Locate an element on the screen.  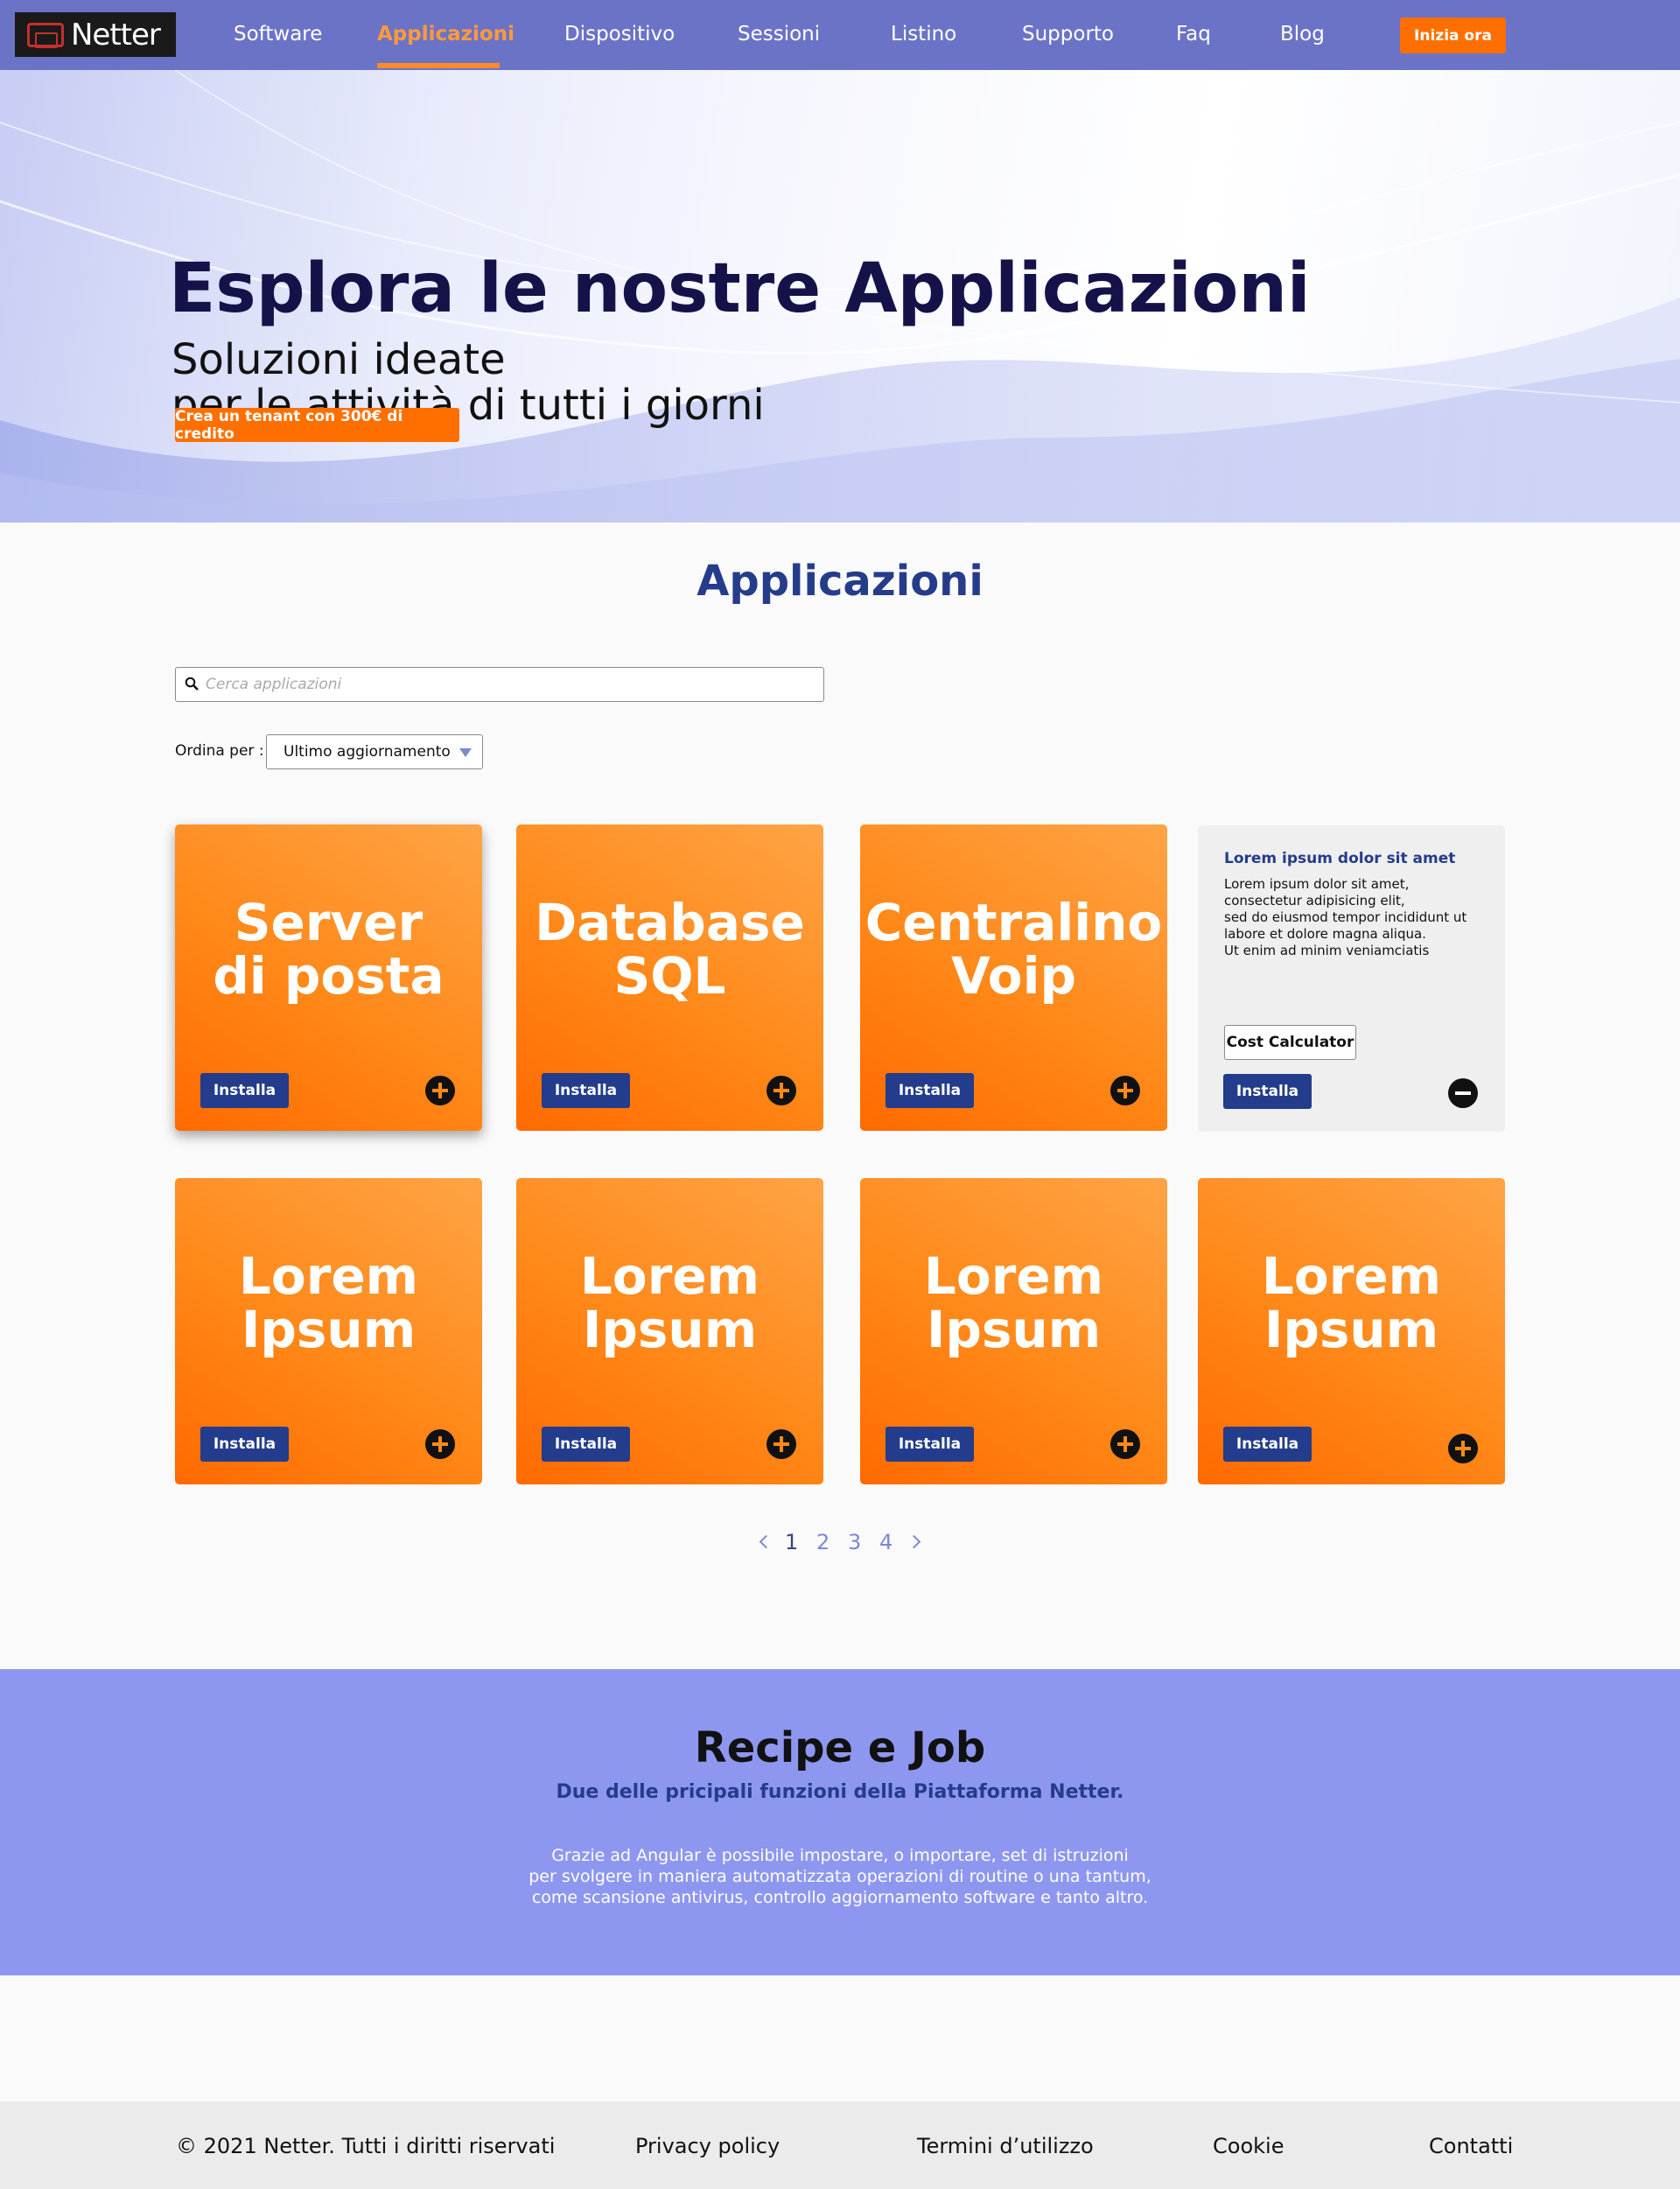
logo-text: Netter is located at coordinates (116, 35).